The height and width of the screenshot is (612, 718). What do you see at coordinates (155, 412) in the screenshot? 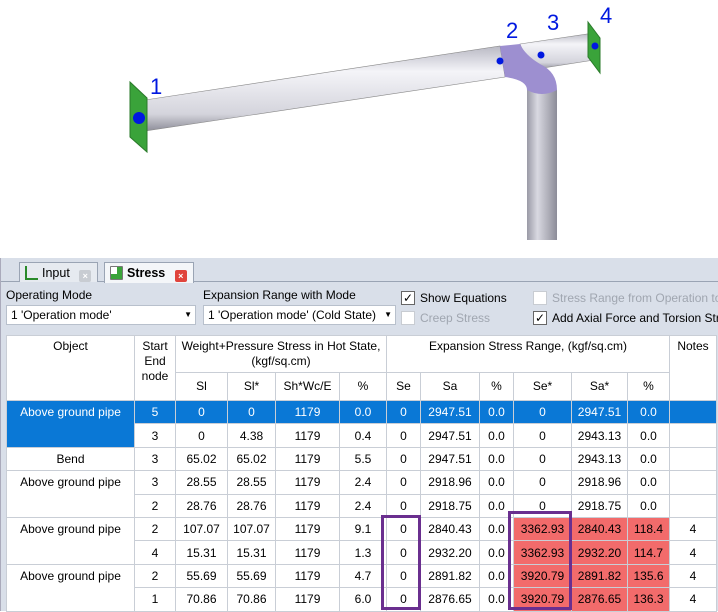
I see `table-cell: 5` at bounding box center [155, 412].